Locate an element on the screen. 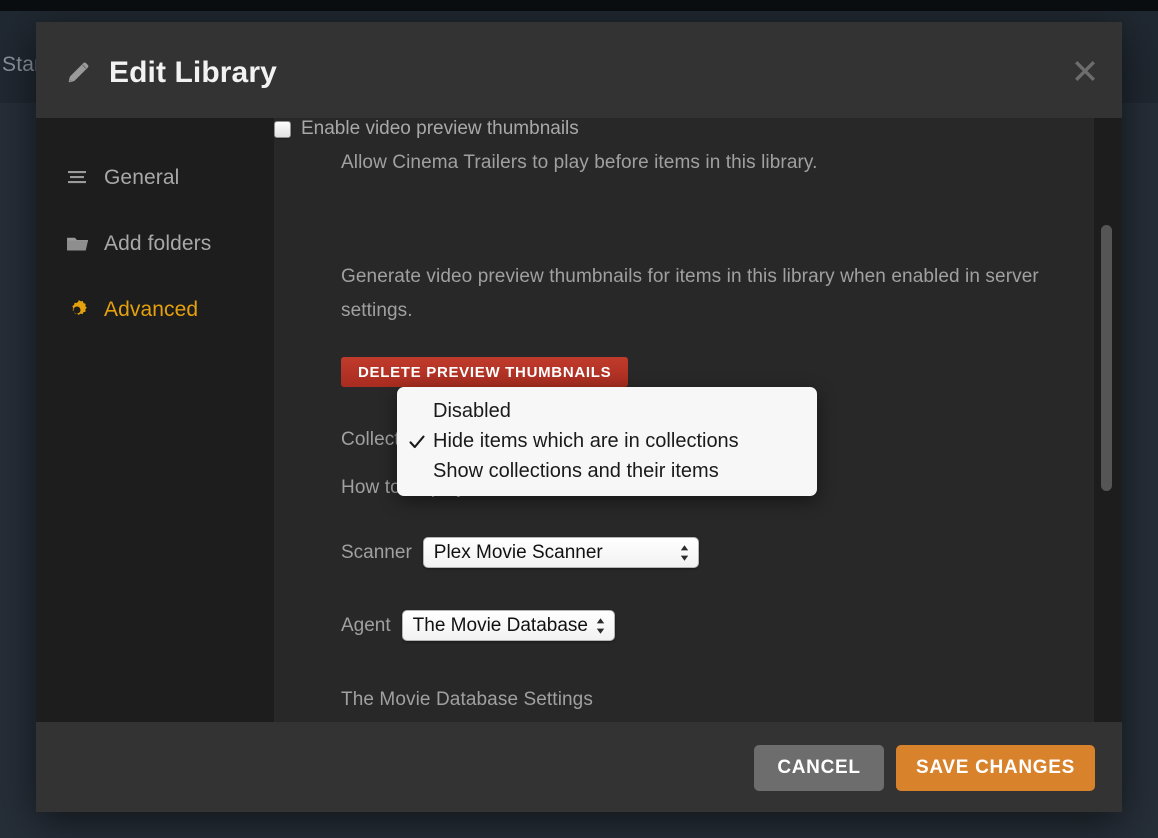 The height and width of the screenshot is (838, 1158). page-title: Edit Library is located at coordinates (193, 72).